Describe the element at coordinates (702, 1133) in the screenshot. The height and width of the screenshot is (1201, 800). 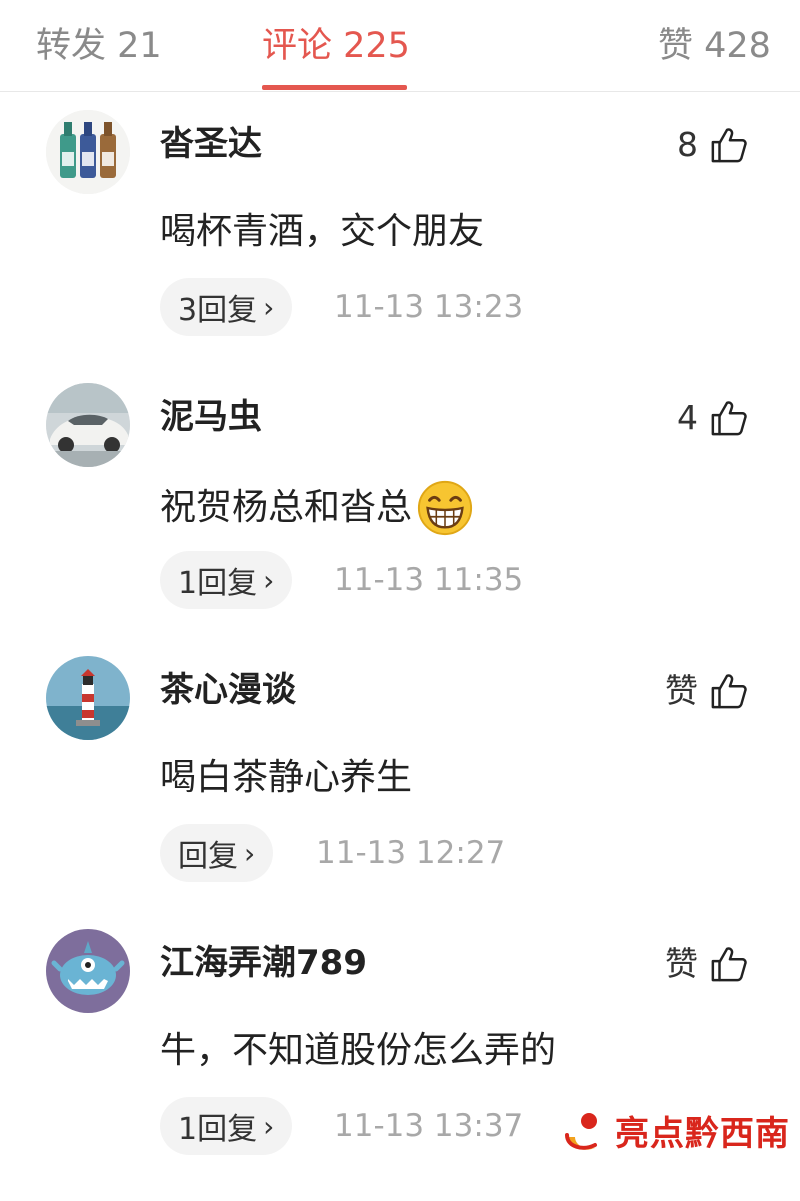
I see `watermark-text: 亮点黔西南` at that location.